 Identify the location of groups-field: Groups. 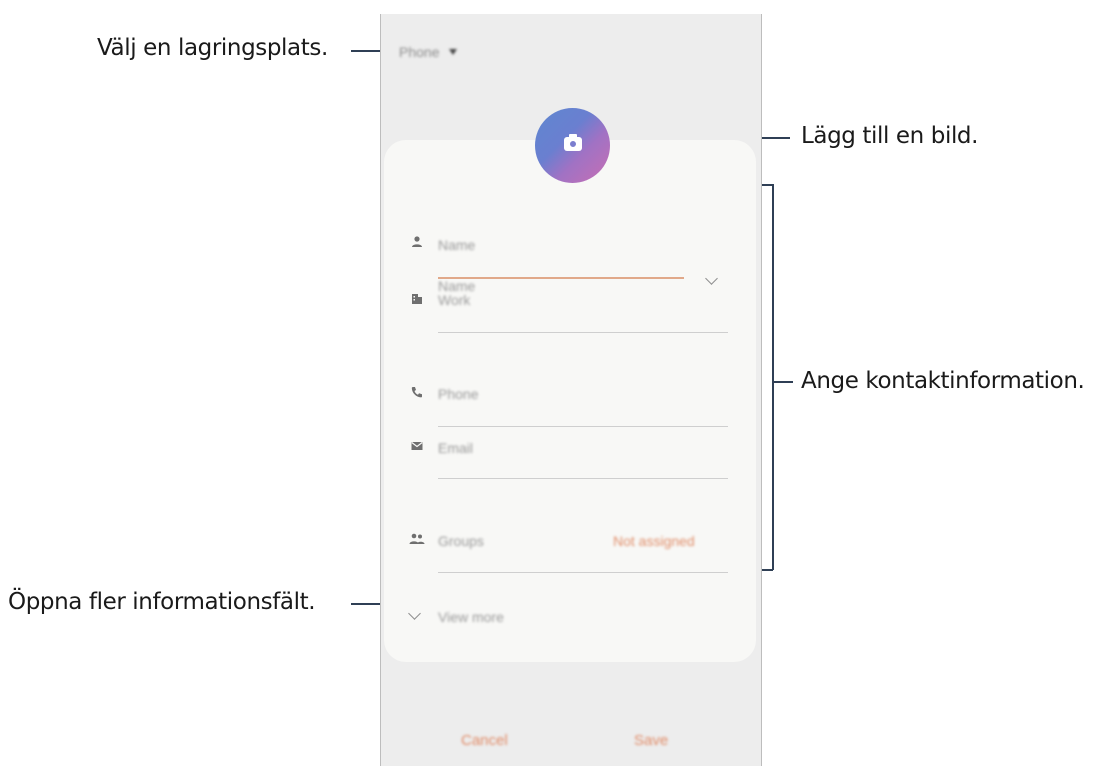
(461, 541).